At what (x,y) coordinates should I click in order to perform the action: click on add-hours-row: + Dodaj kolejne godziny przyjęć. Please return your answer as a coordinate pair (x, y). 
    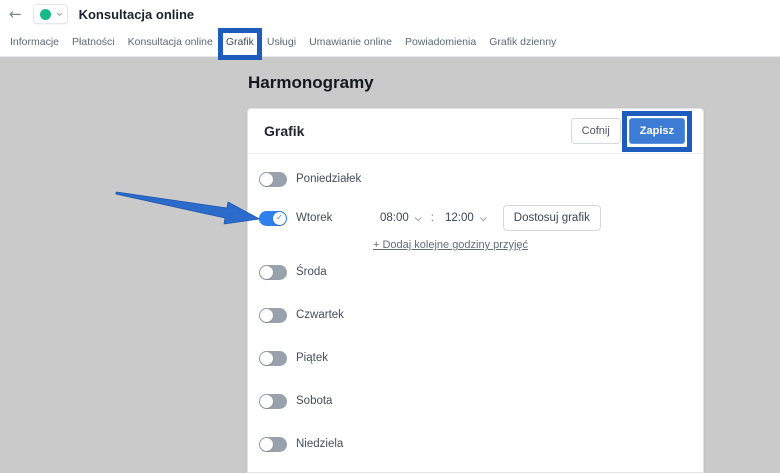
    Looking at the image, I should click on (473, 247).